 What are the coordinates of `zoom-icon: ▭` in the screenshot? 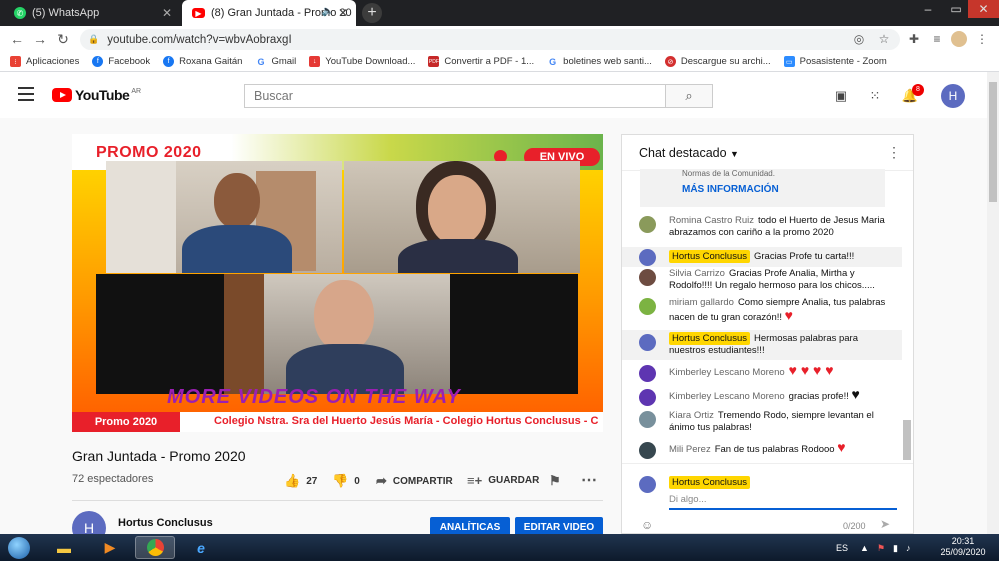 It's located at (789, 61).